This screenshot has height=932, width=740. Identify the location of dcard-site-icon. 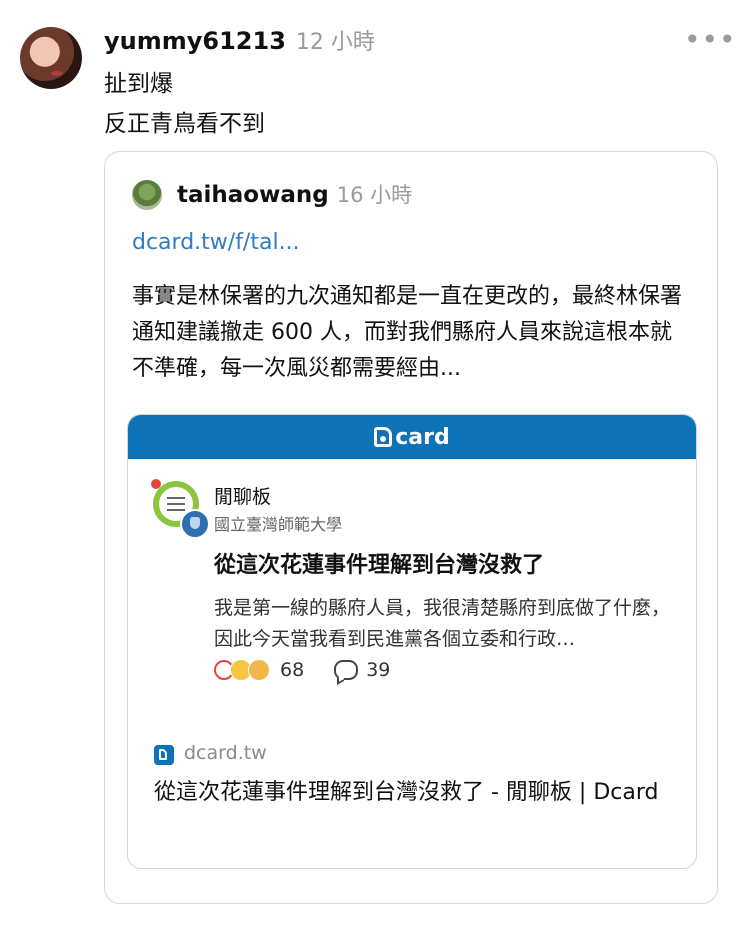
(164, 755).